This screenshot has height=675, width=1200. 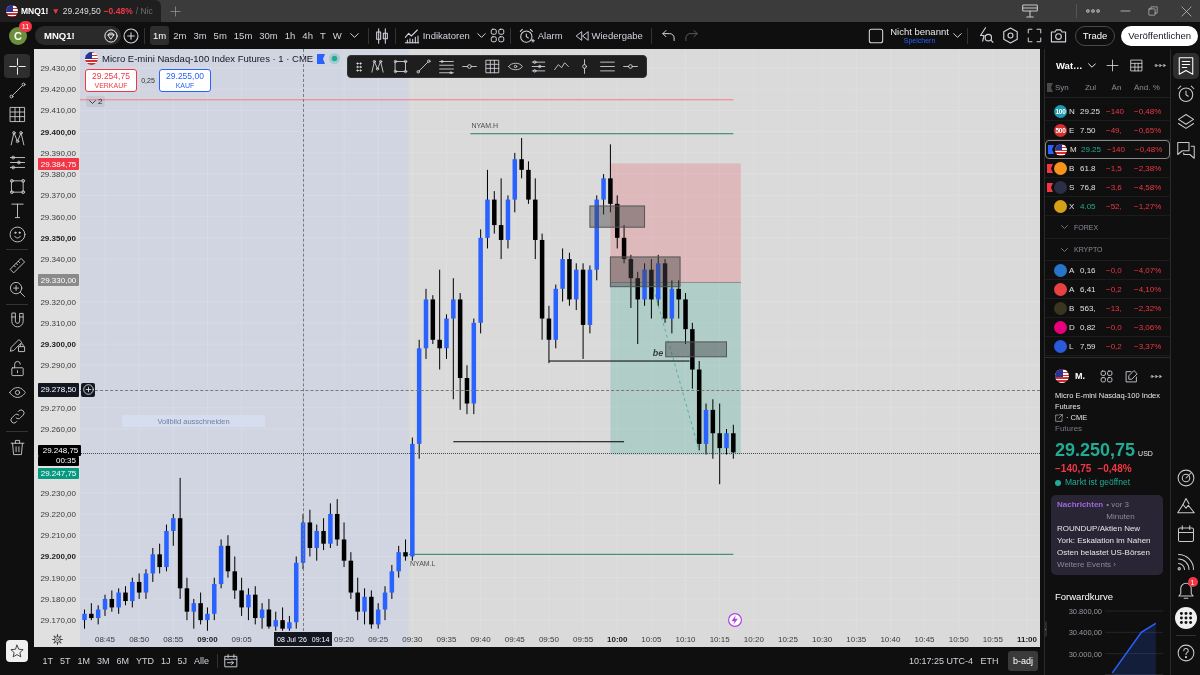 What do you see at coordinates (1107, 270) in the screenshot?
I see `watchlist-row: A 0,16 −0,0 −4,07%` at bounding box center [1107, 270].